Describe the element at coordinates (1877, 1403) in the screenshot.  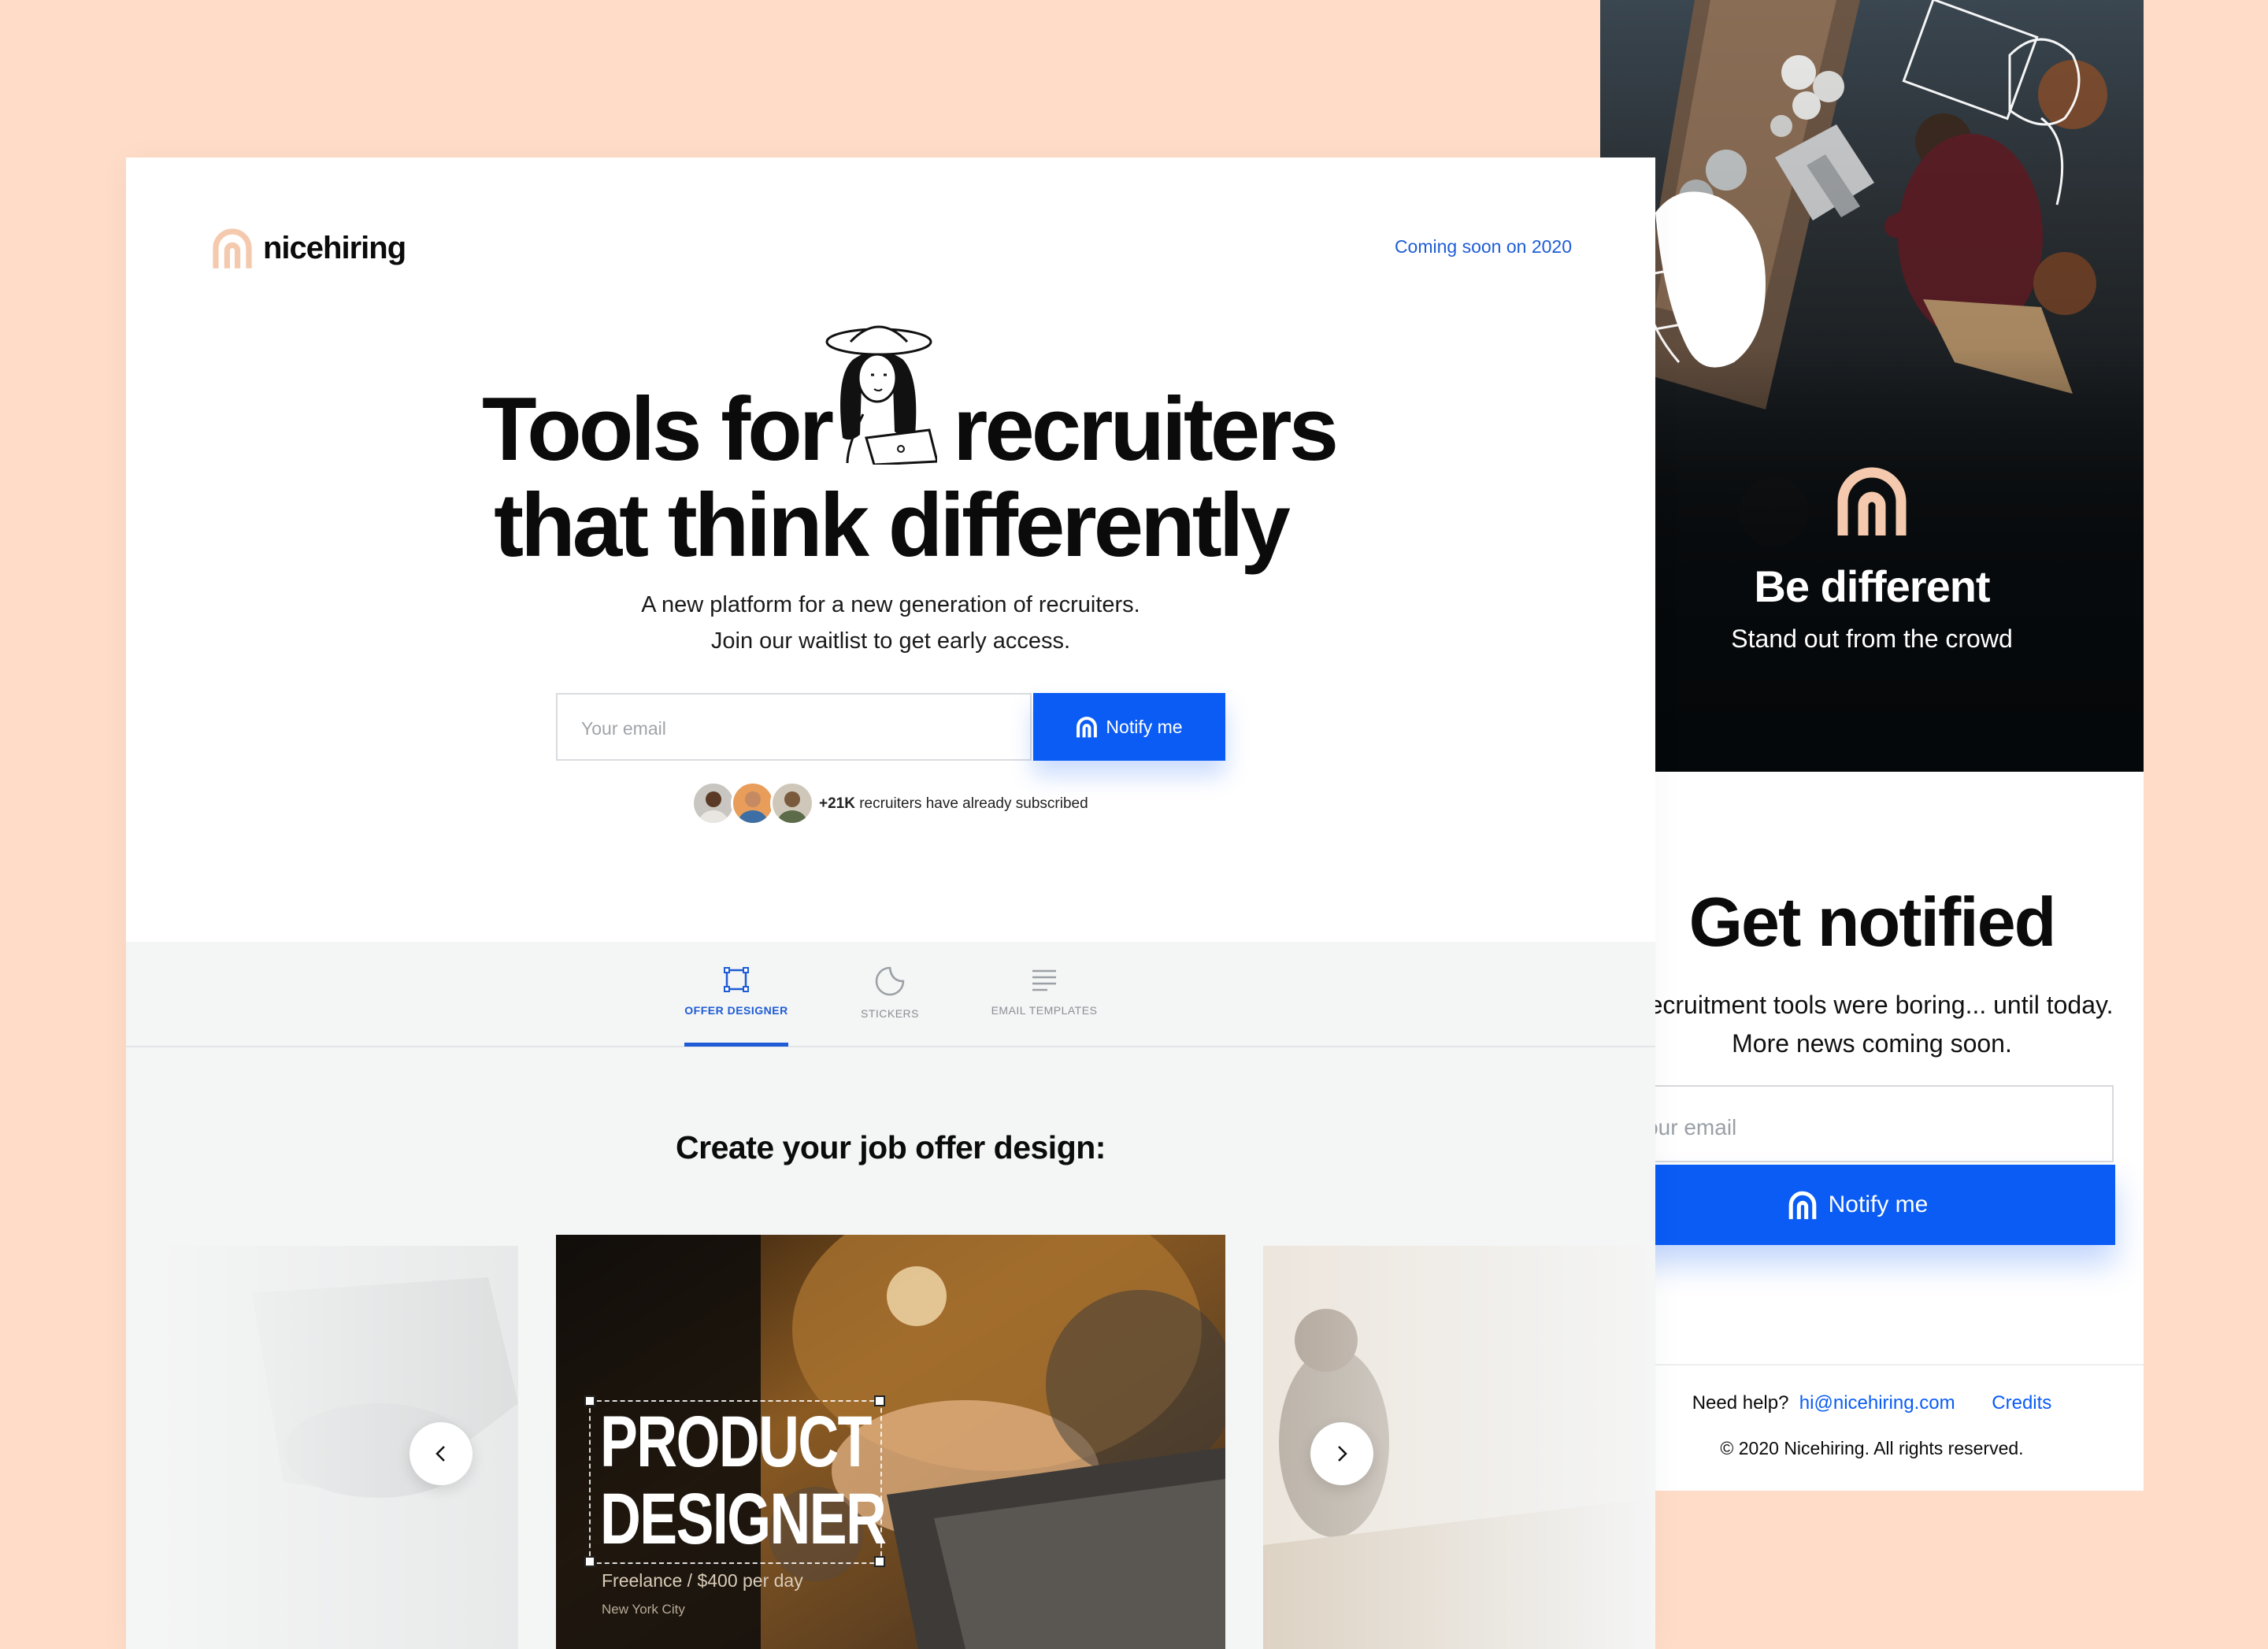
I see `help-email-link: hi@nicehiring.com` at that location.